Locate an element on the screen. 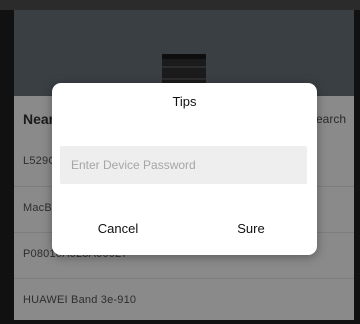 This screenshot has width=360, height=324. sure-button: Sure is located at coordinates (251, 228).